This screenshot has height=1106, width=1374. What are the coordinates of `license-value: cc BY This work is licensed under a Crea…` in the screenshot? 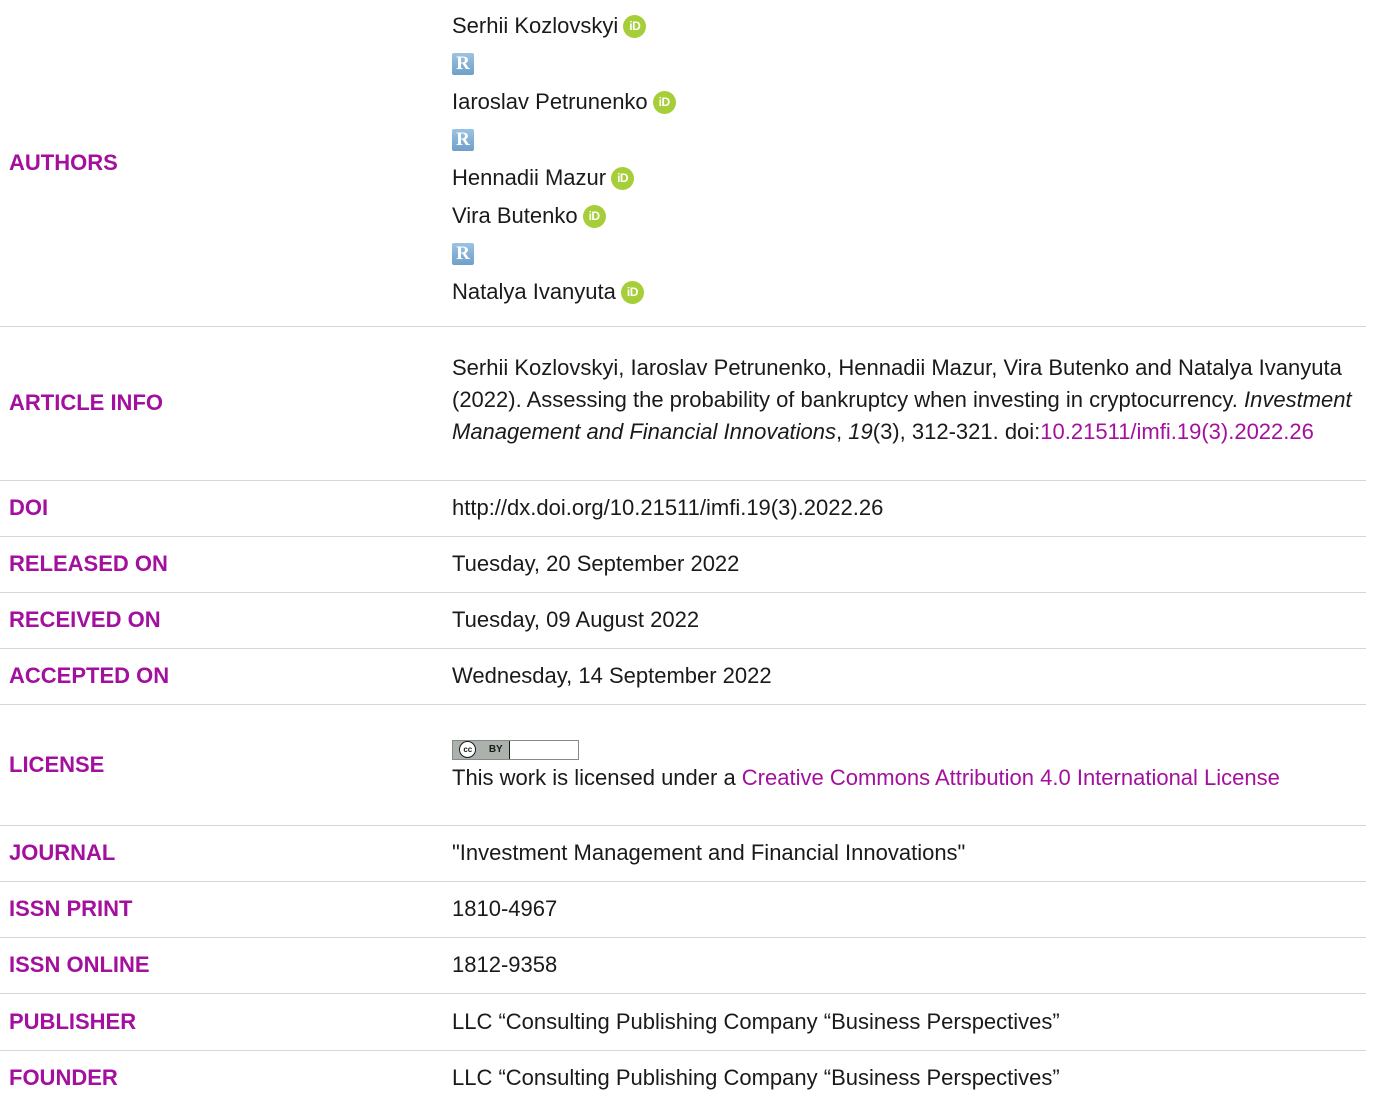 It's located at (908, 764).